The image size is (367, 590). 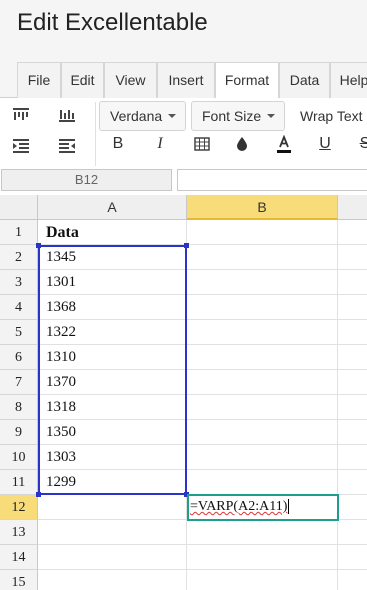 I want to click on italic-button: I, so click(x=160, y=144).